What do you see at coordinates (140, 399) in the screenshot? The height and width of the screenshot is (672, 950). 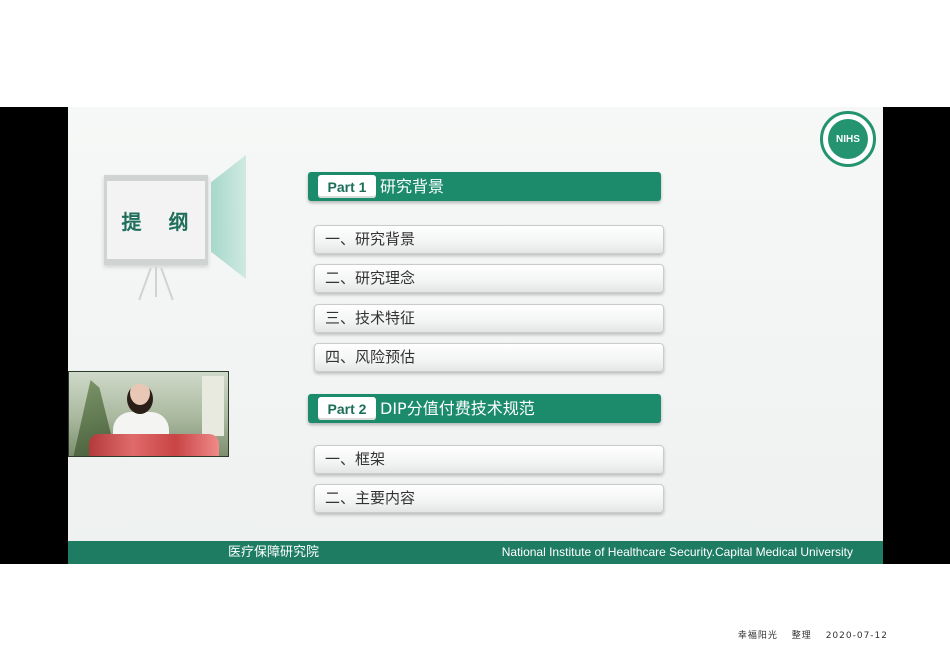 I see `speaker-head` at bounding box center [140, 399].